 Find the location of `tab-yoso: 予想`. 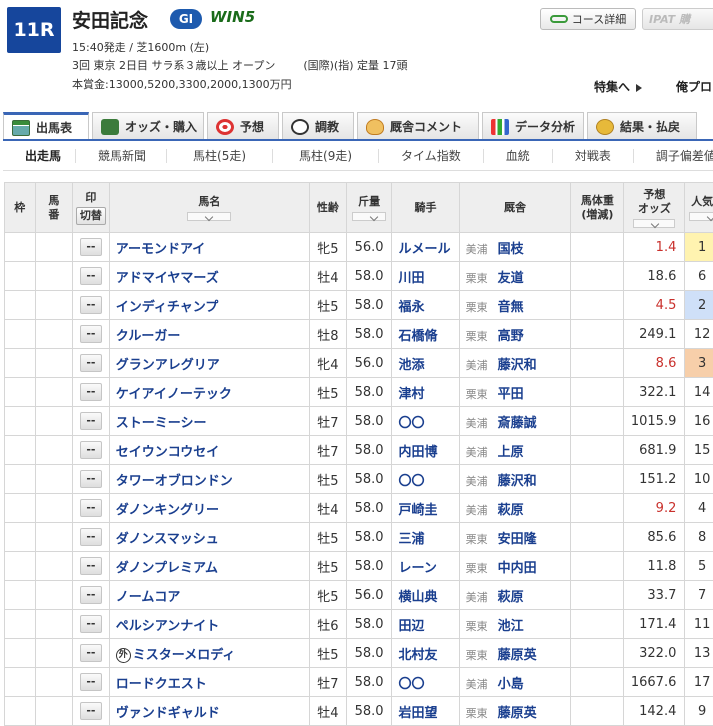

tab-yoso: 予想 is located at coordinates (243, 126).